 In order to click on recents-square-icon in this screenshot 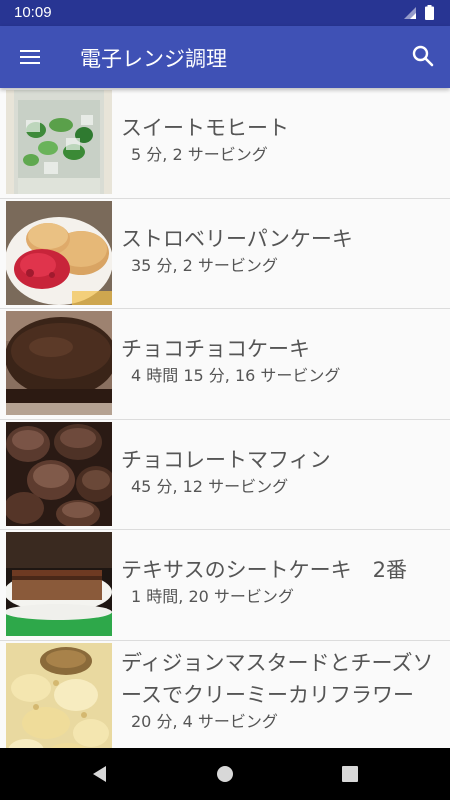, I will do `click(350, 774)`.